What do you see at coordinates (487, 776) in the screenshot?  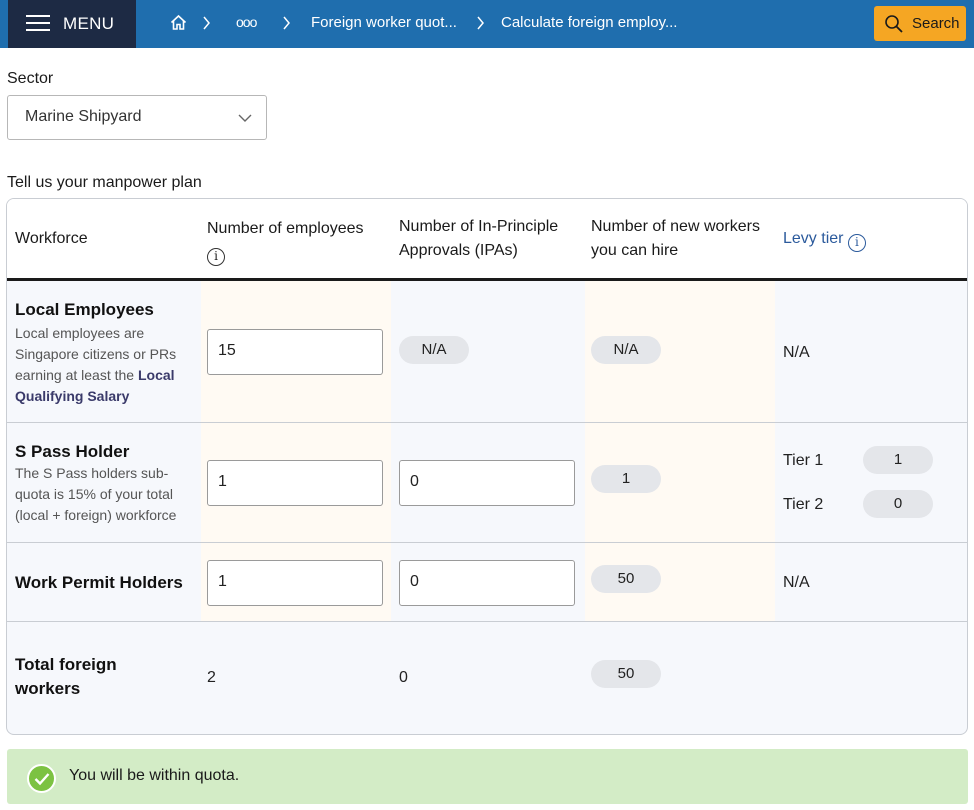 I see `quota-status-banner: You will be within quota.` at bounding box center [487, 776].